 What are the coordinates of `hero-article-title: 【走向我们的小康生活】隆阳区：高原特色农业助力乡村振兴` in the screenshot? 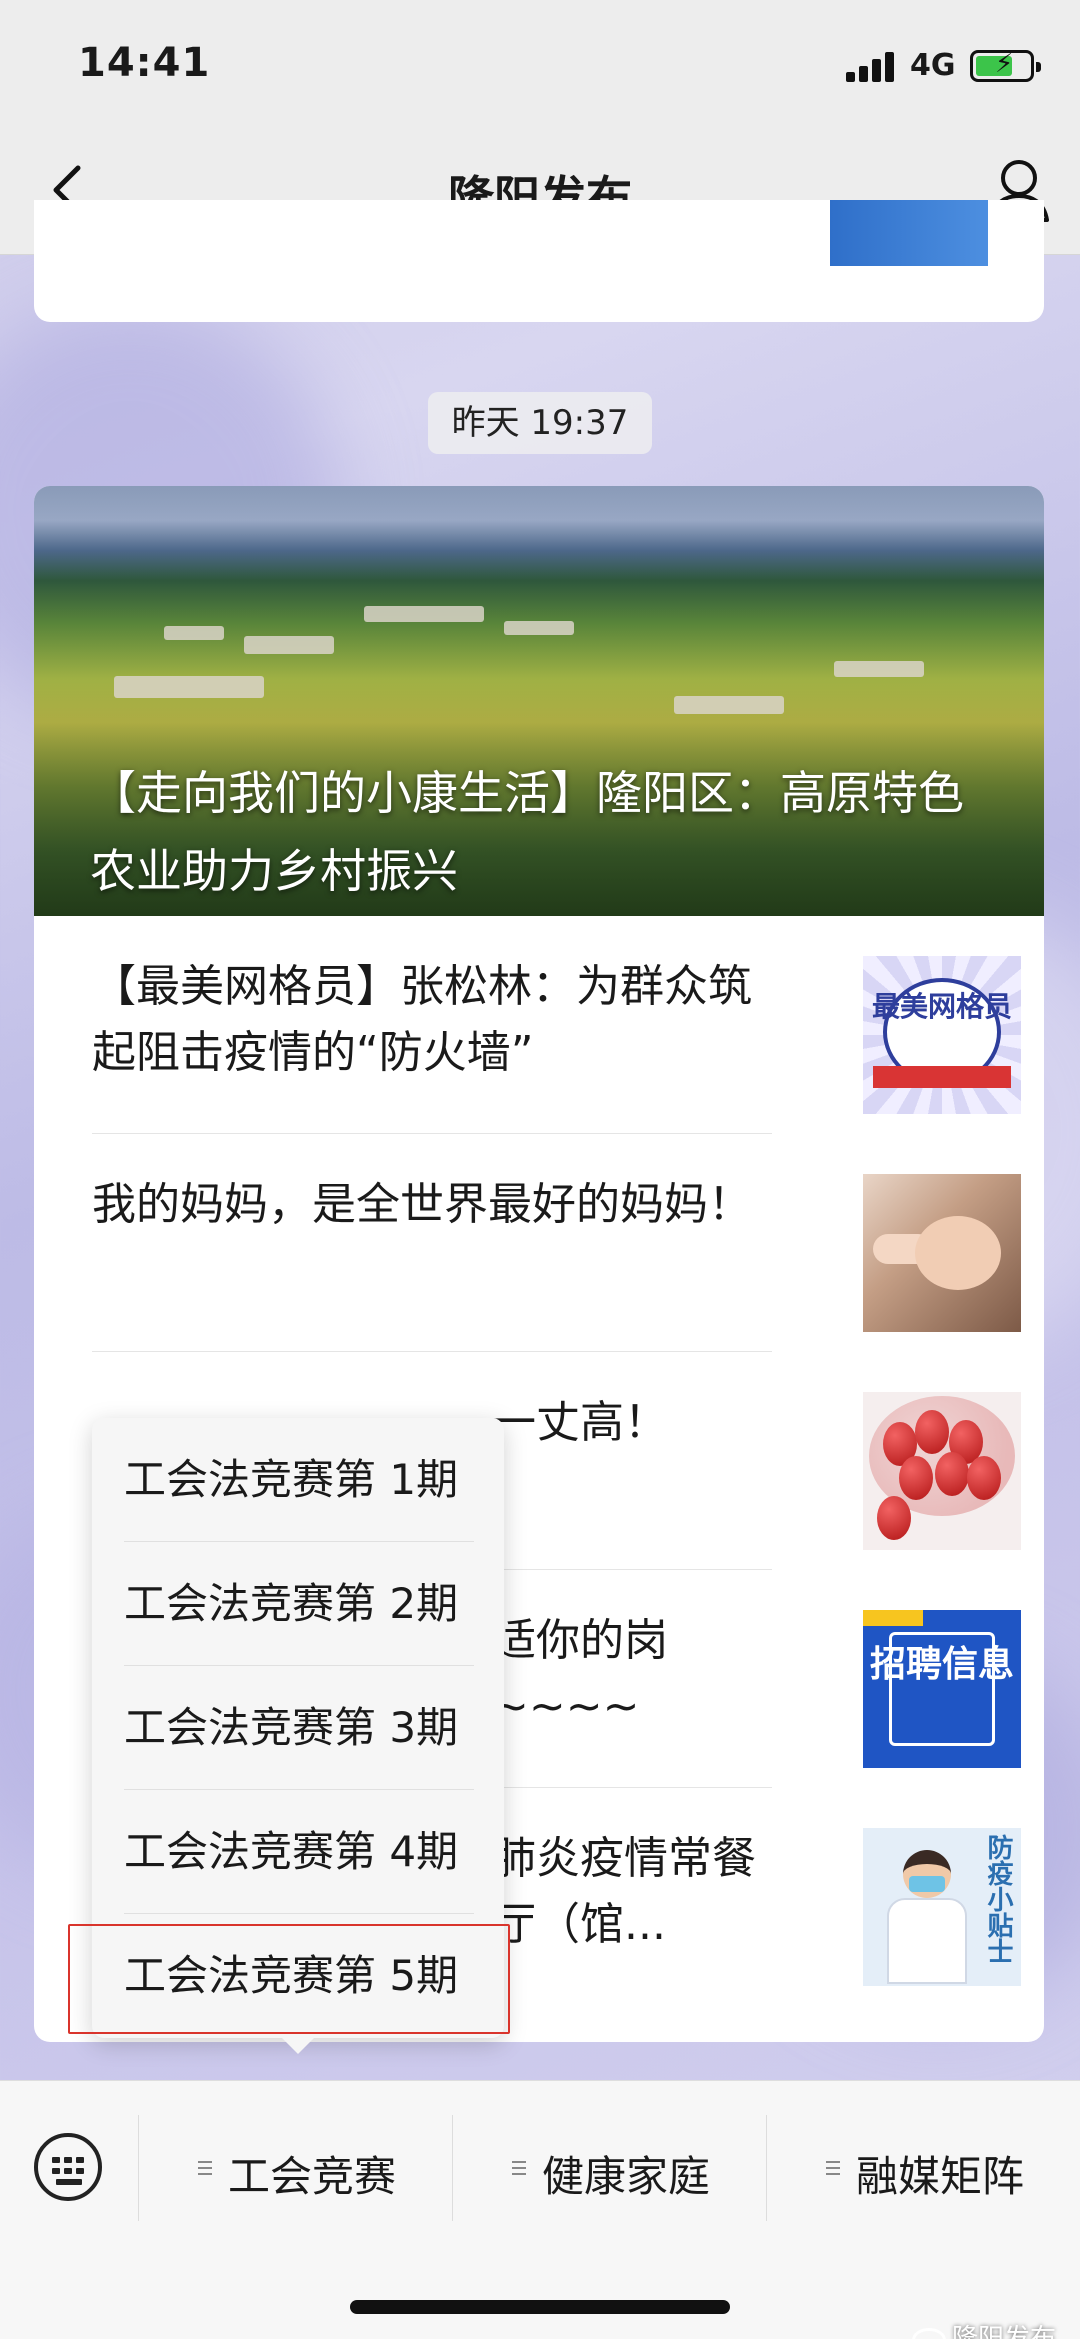 It's located at (527, 832).